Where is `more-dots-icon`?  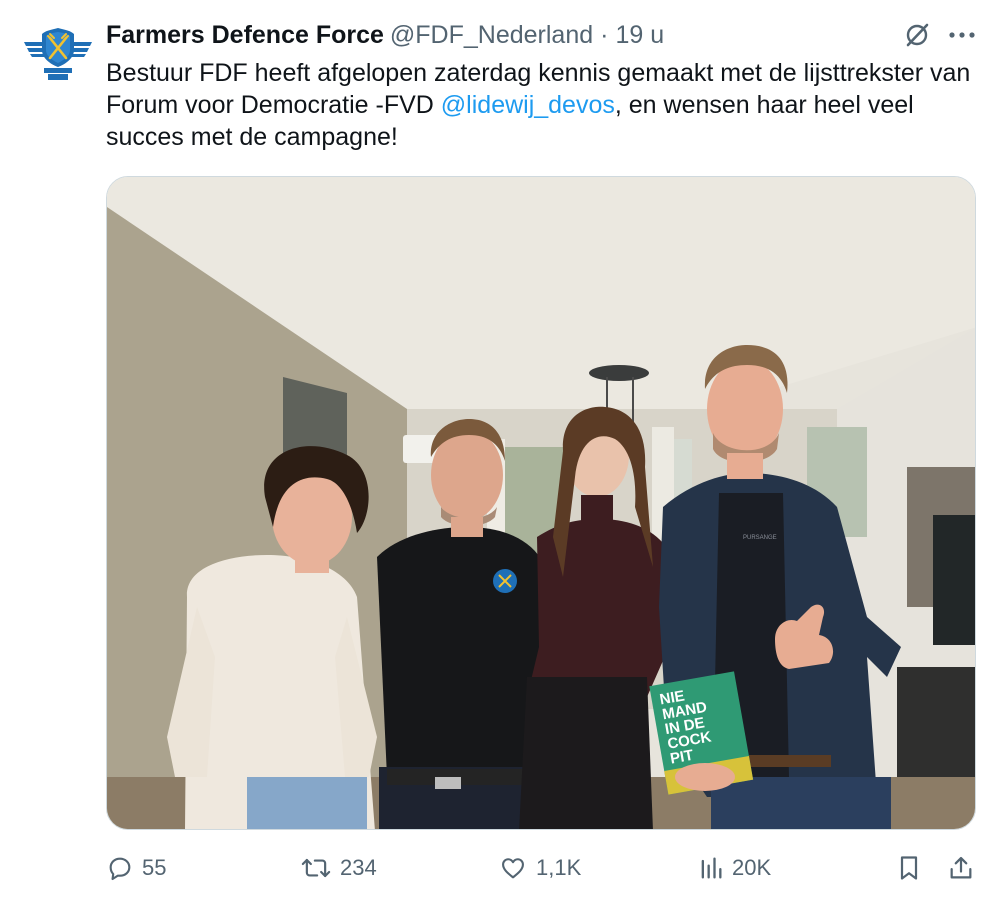
more-dots-icon is located at coordinates (962, 35).